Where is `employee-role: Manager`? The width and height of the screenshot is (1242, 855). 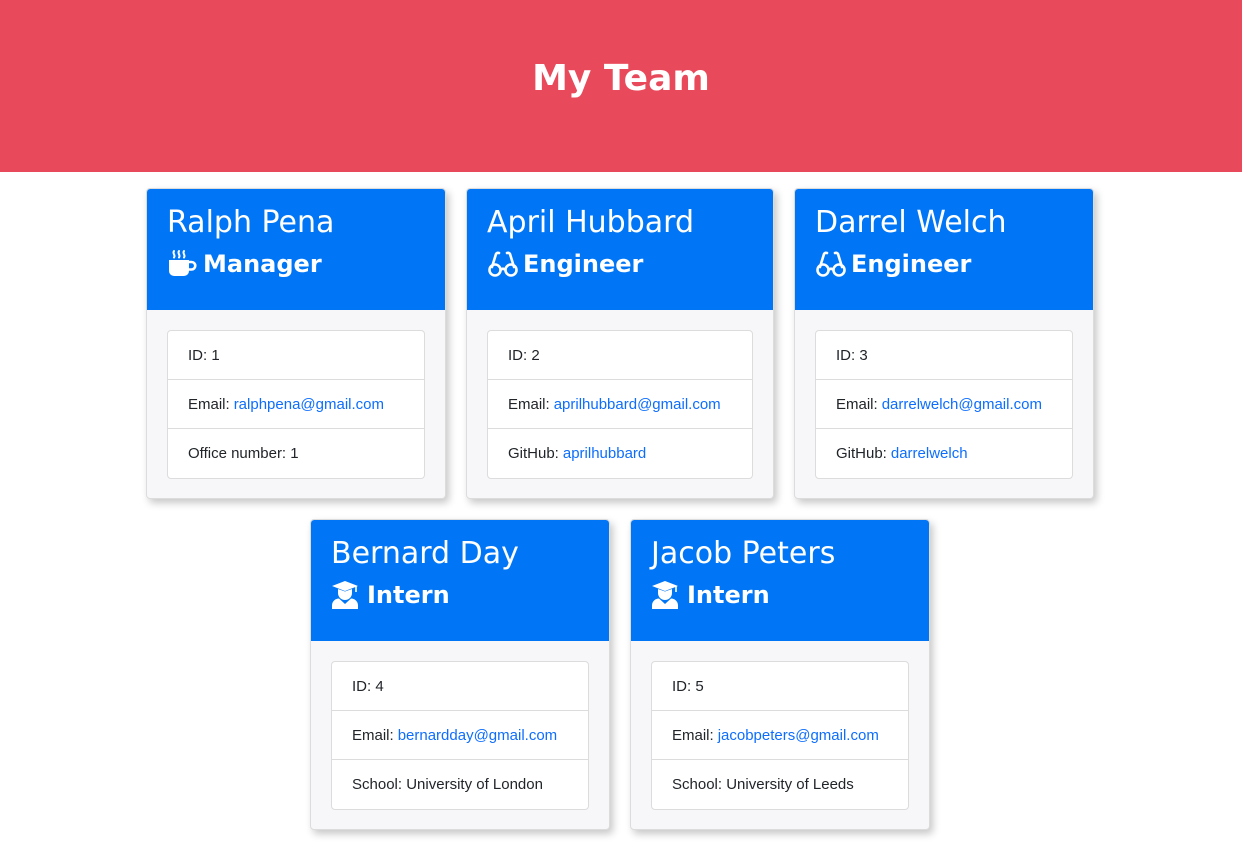 employee-role: Manager is located at coordinates (296, 264).